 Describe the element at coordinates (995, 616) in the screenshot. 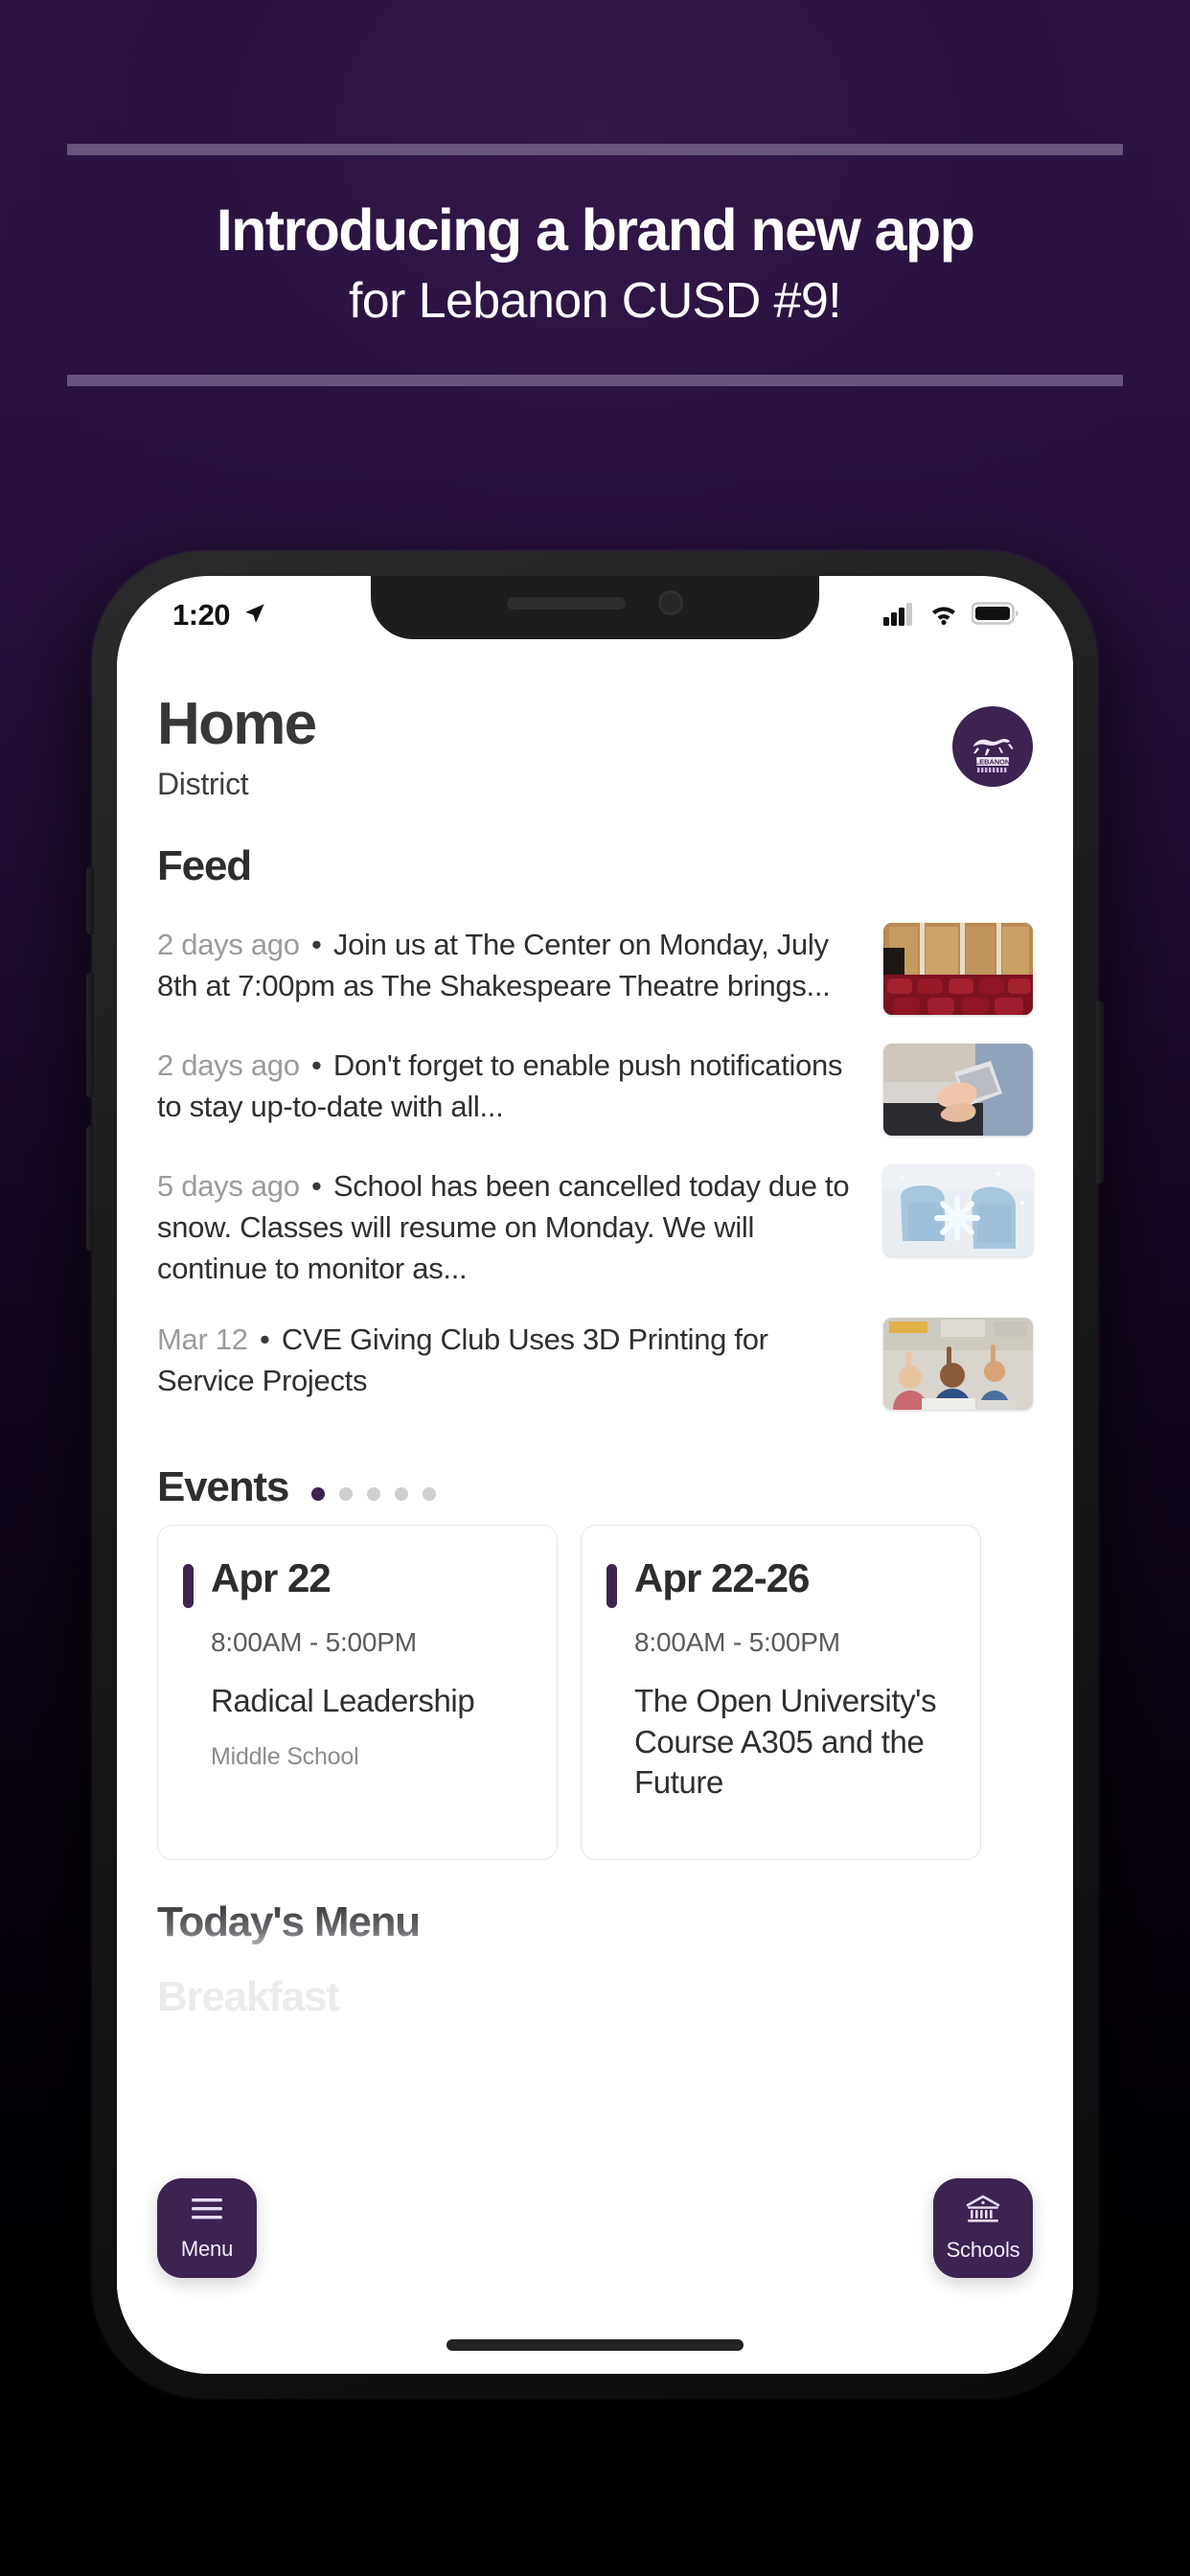

I see `battery-icon` at that location.